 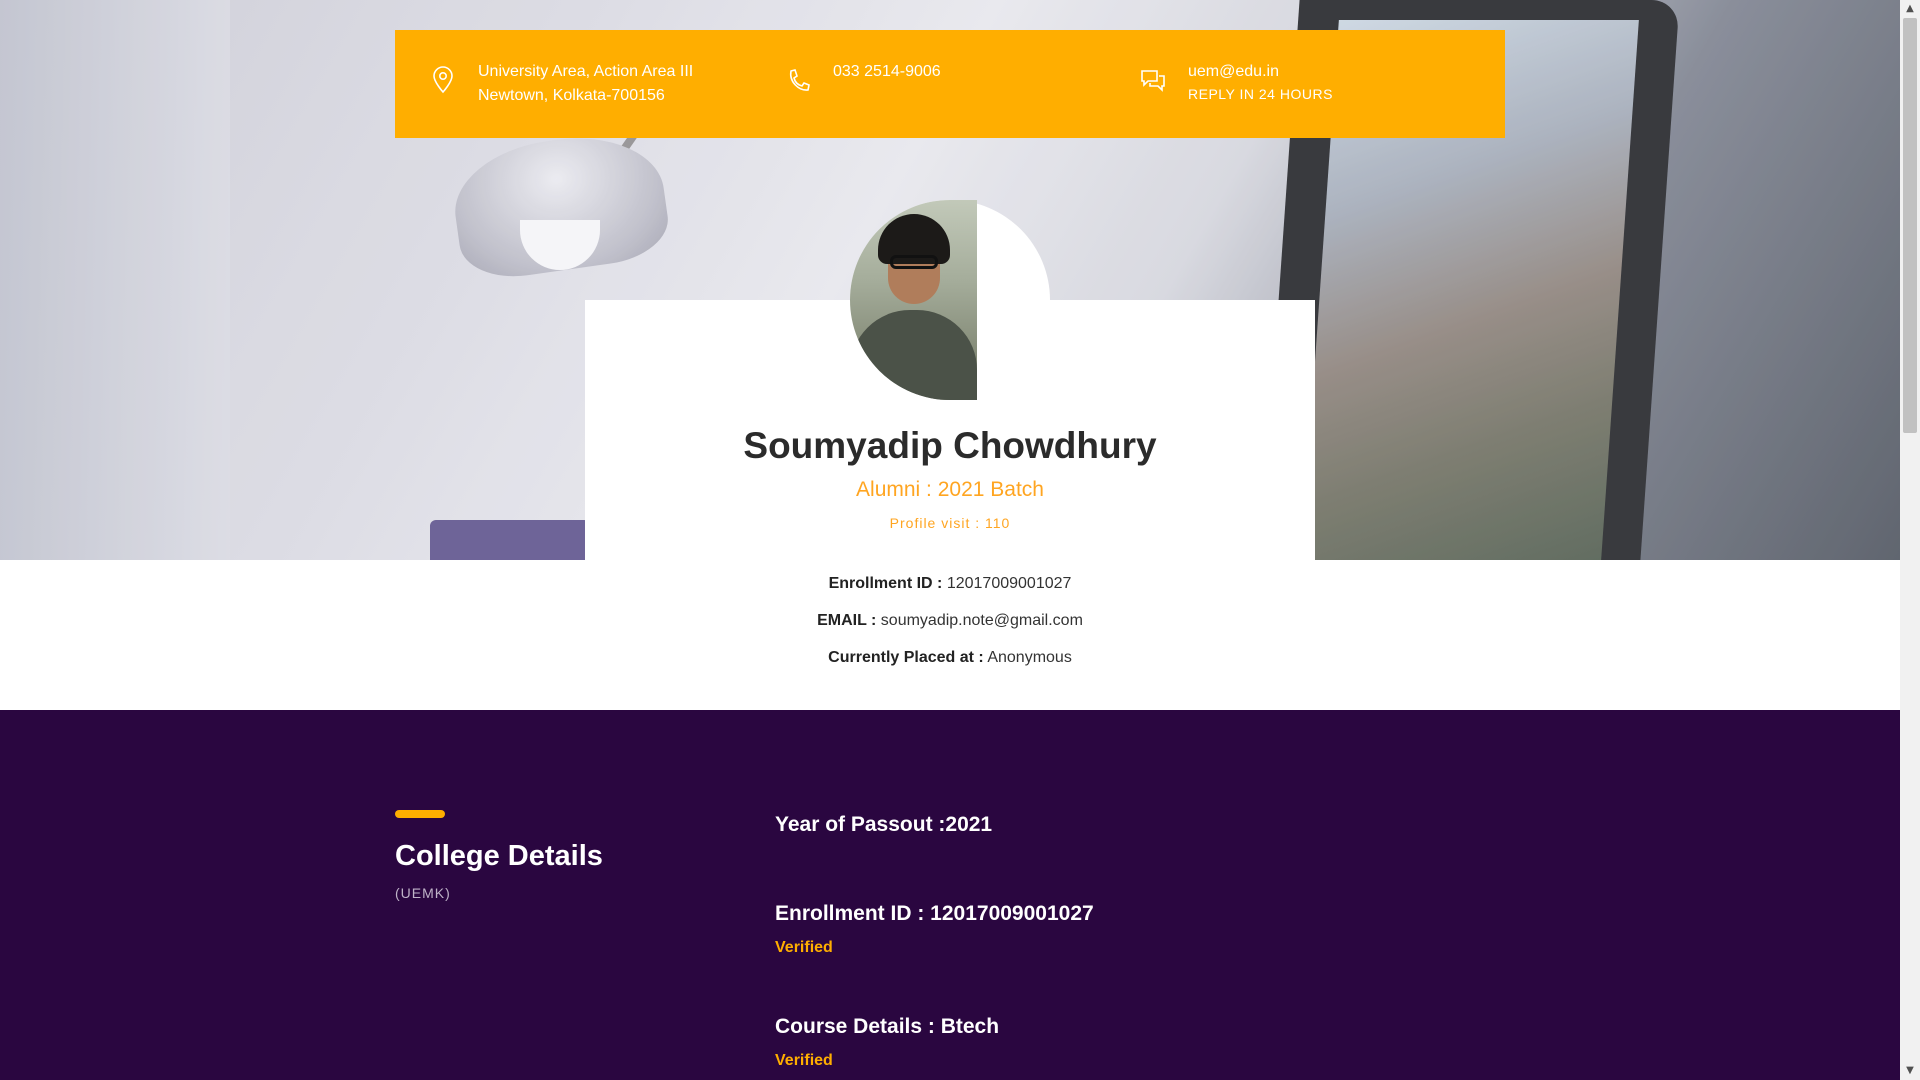 I want to click on email-label: EMAIL :, so click(x=847, y=620).